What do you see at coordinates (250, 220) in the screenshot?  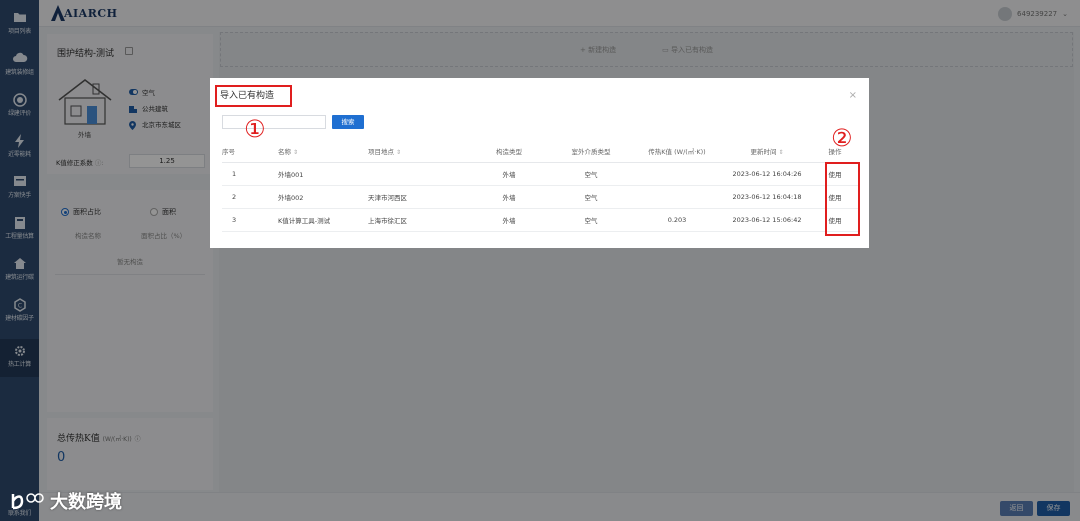 I see `cell-no: 3` at bounding box center [250, 220].